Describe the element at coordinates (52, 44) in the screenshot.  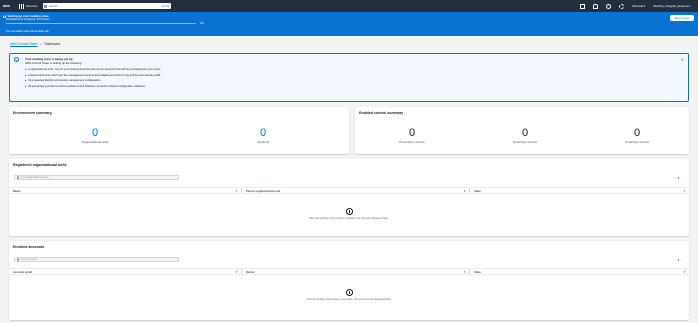
I see `breadcrumb-current: Dashboard` at that location.